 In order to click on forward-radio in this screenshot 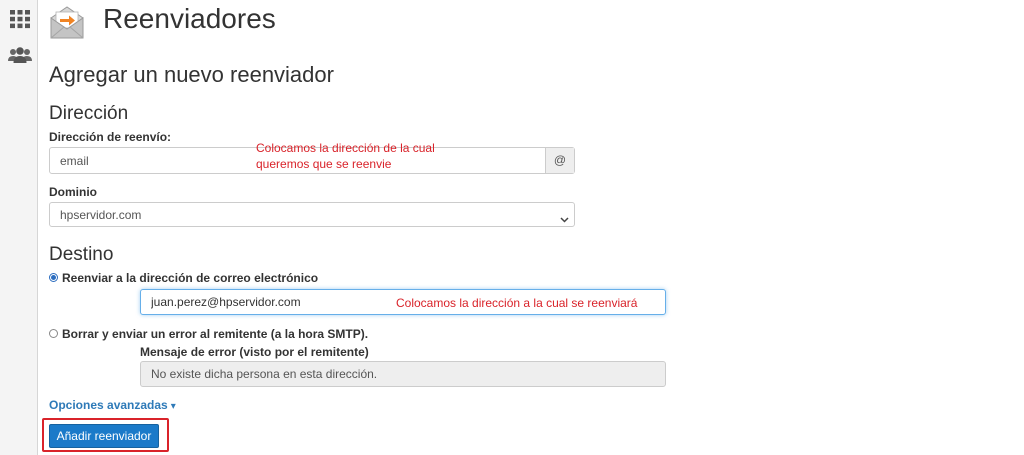, I will do `click(53, 277)`.